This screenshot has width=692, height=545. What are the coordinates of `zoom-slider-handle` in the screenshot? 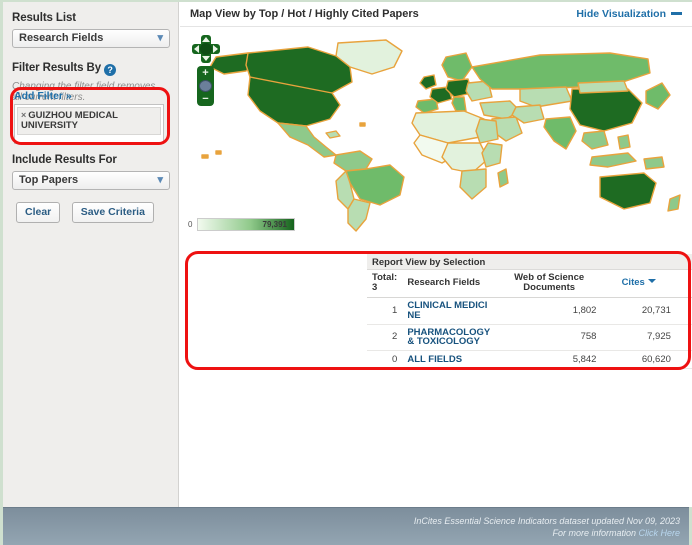 It's located at (205, 86).